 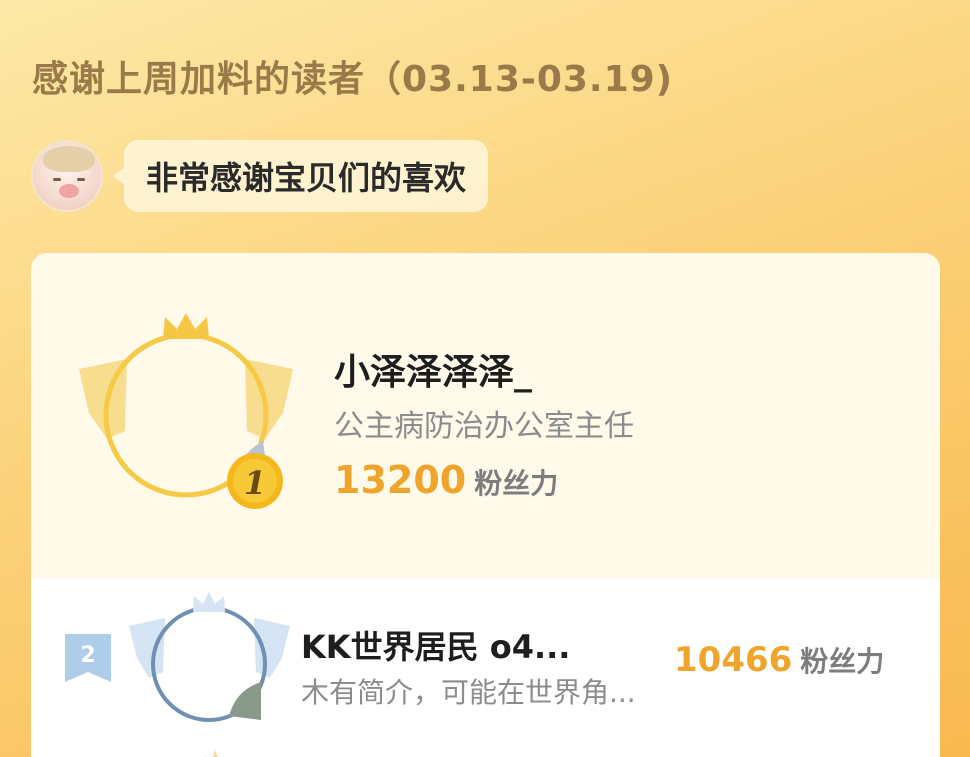 What do you see at coordinates (484, 426) in the screenshot?
I see `first-reader-bio: 公主病防治办公室主任` at bounding box center [484, 426].